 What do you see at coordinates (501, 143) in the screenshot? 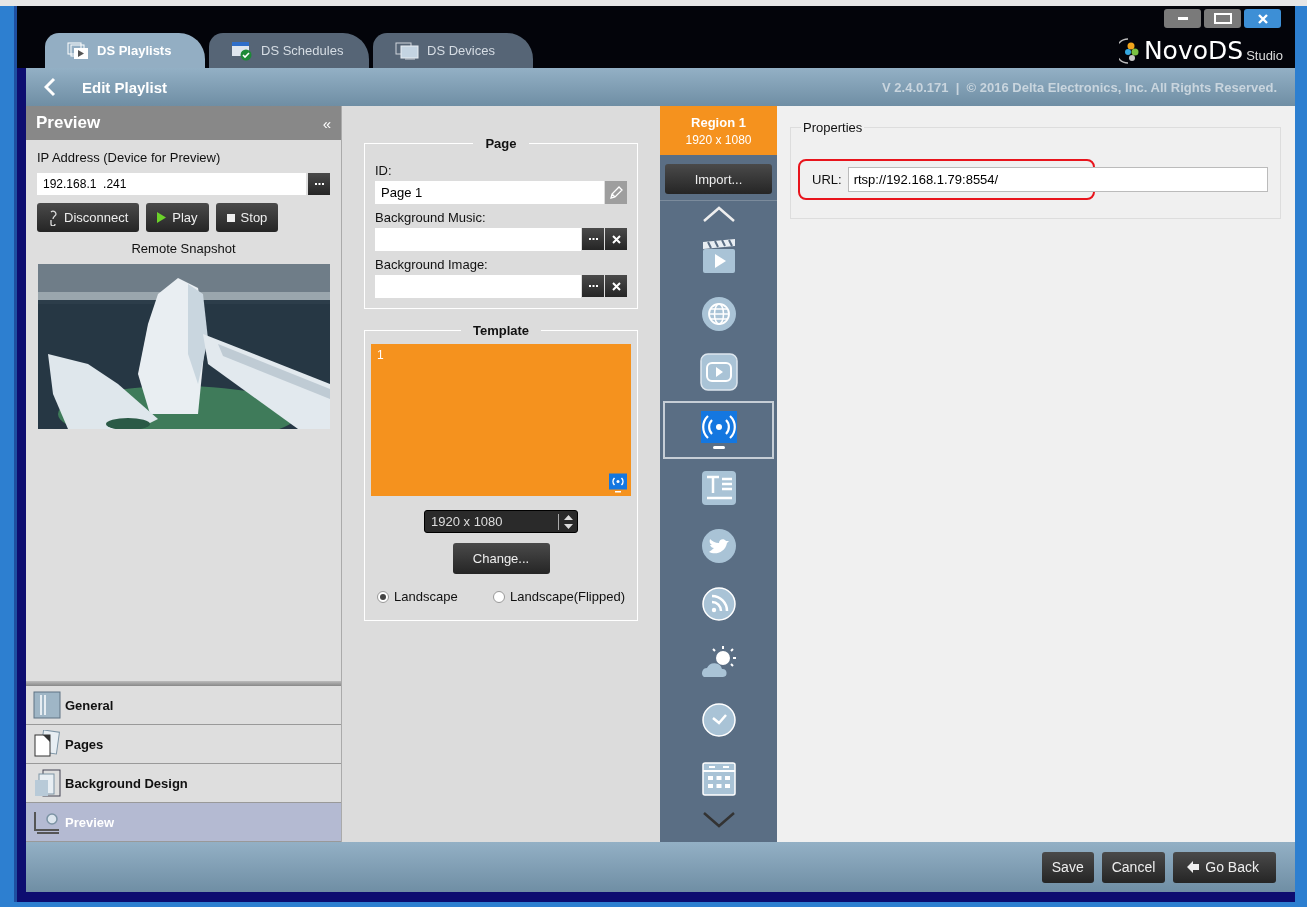
I see `group-title: Page` at bounding box center [501, 143].